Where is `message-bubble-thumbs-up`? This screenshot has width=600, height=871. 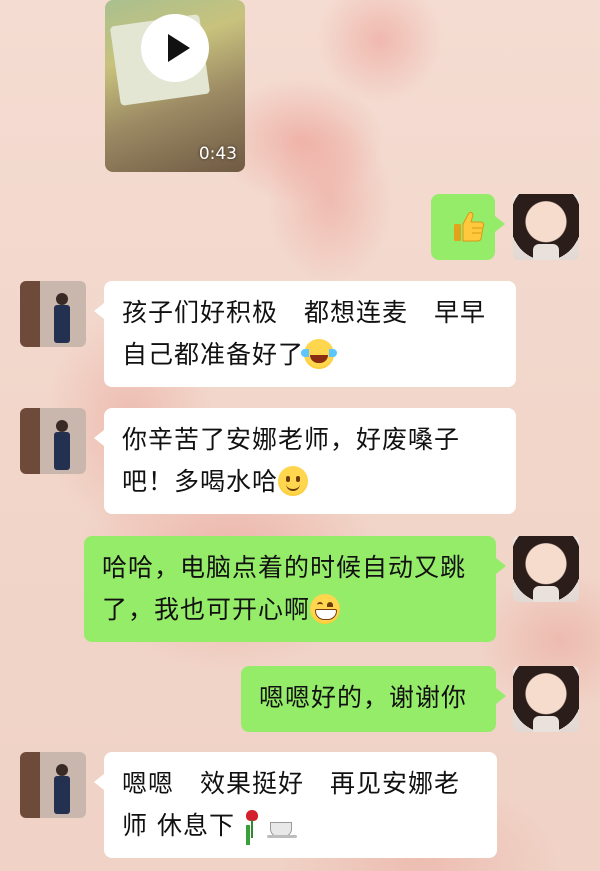 message-bubble-thumbs-up is located at coordinates (468, 227).